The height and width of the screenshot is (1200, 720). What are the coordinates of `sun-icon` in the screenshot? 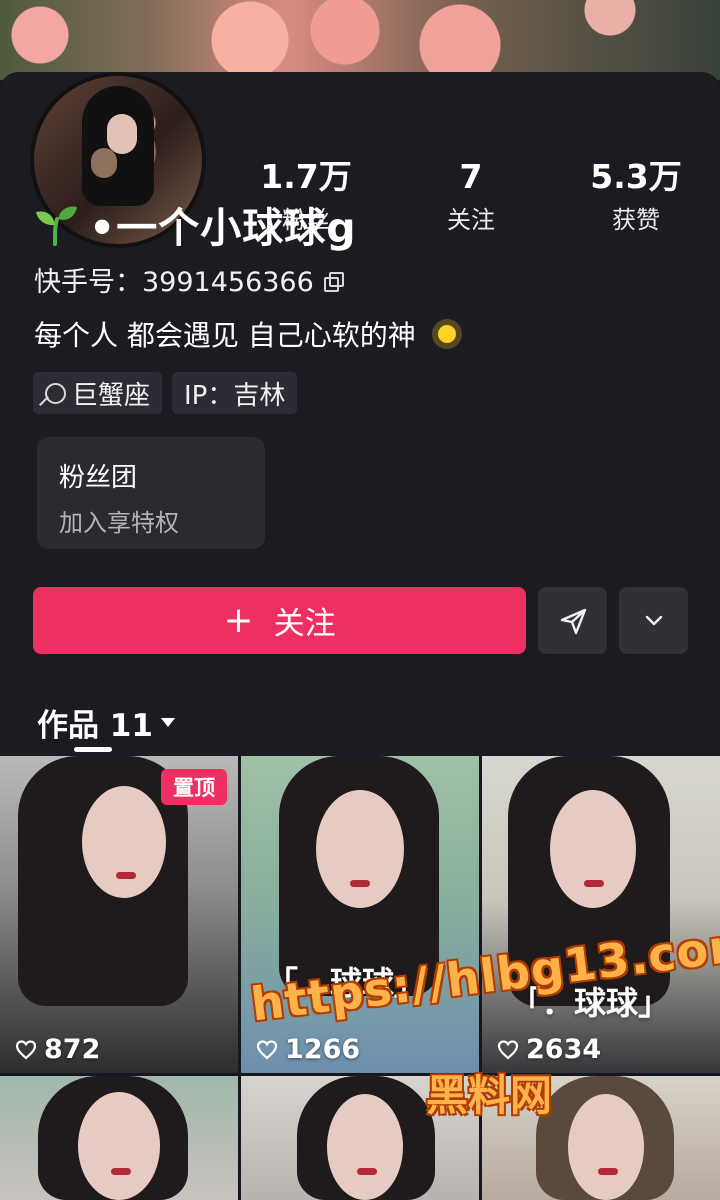 It's located at (447, 334).